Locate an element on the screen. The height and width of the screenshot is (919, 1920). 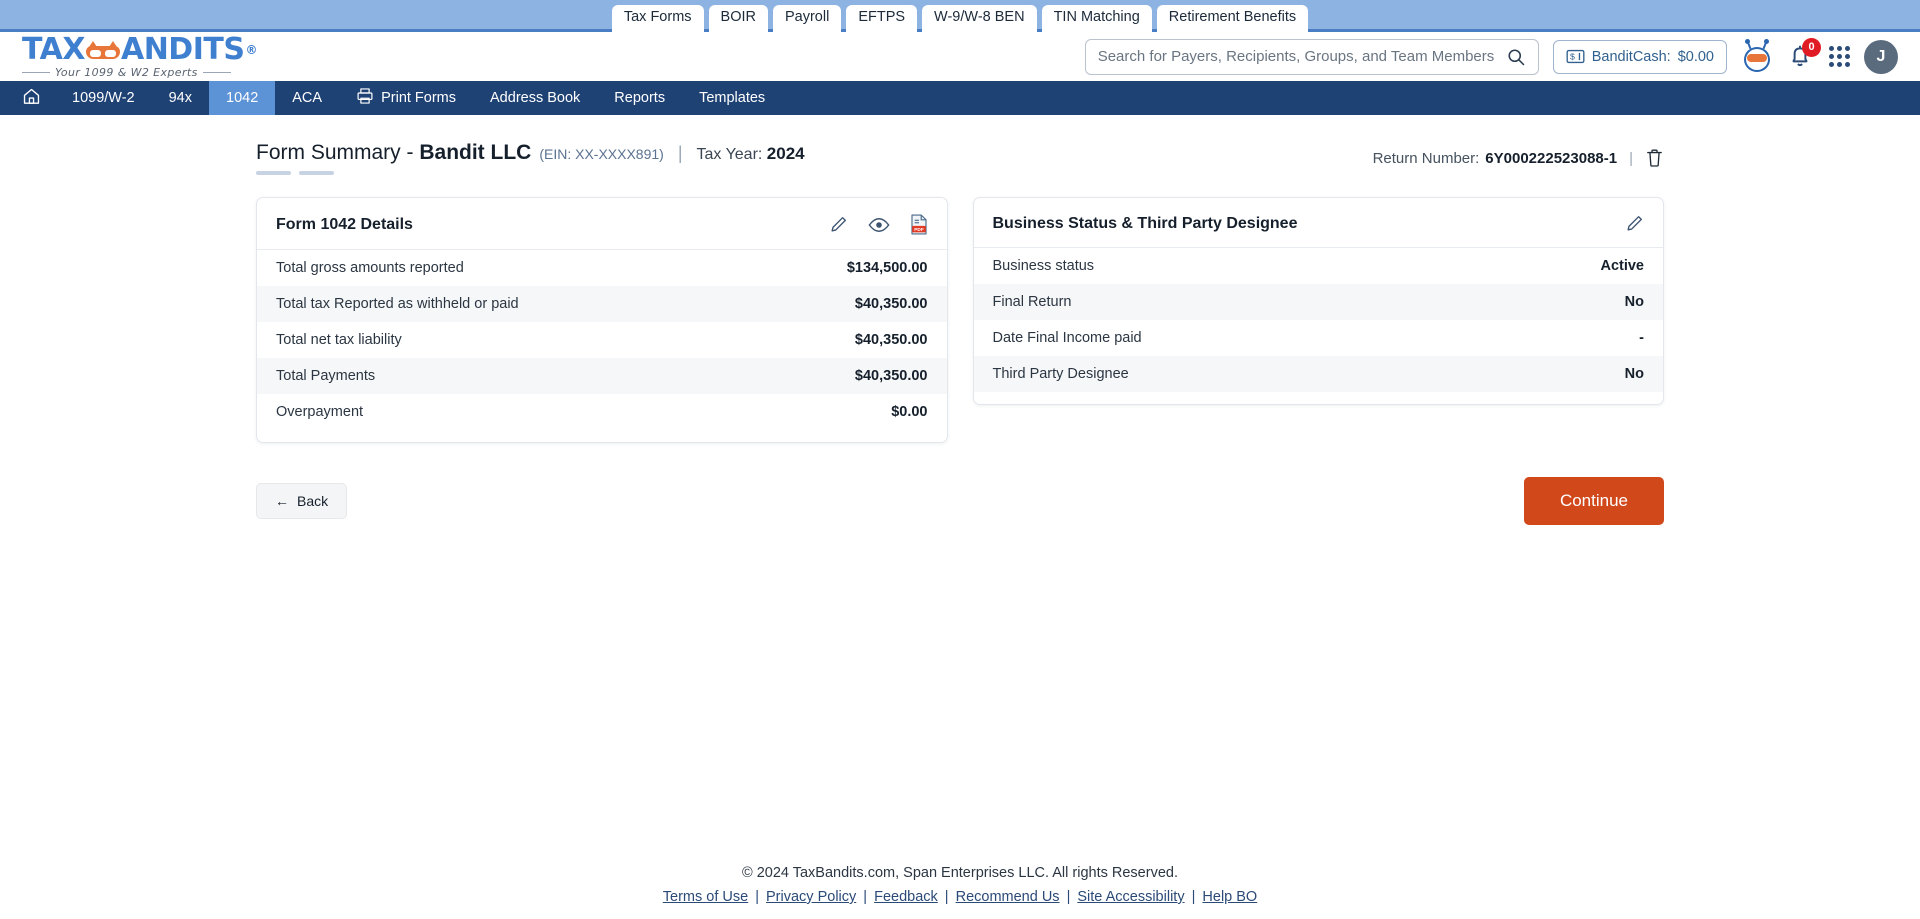
right-card-title: Business Status & Third Party Designee is located at coordinates (1145, 223).